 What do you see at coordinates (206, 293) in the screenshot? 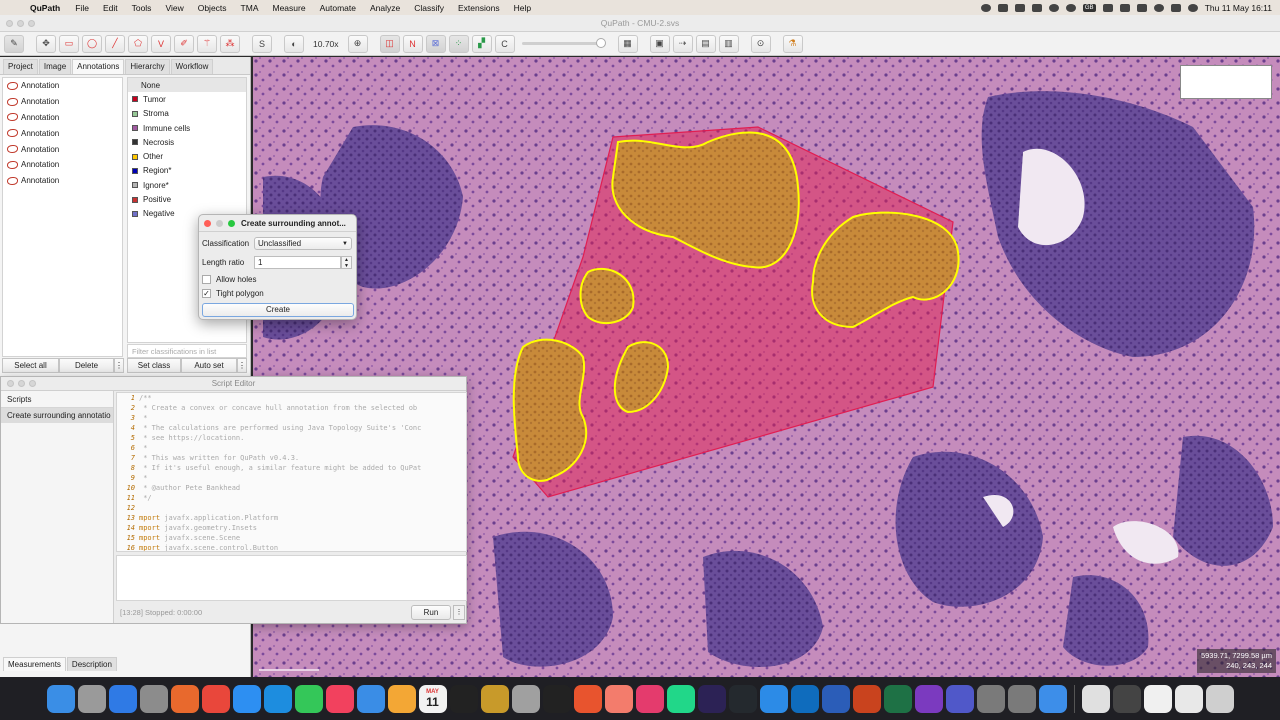
I see `tight-polygon-checkbox: ✓` at bounding box center [206, 293].